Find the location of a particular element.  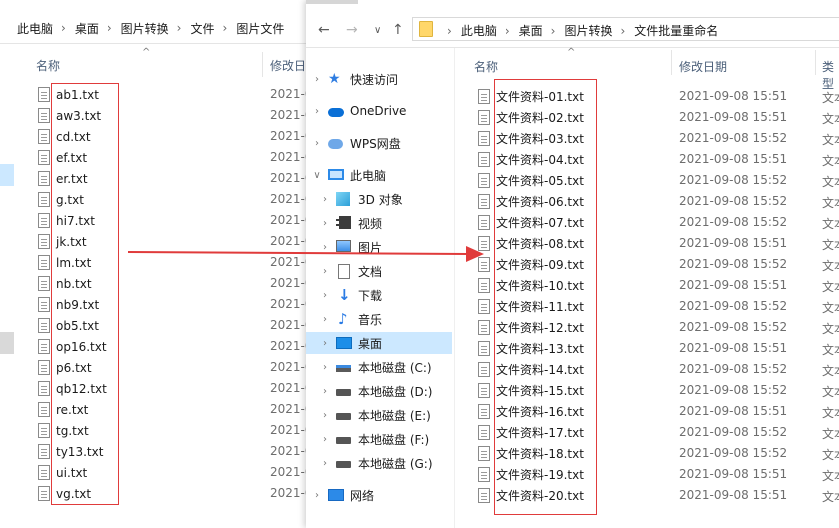

right-address-box: › 此电脑 › 桌面 › 图片转换 › 文件批量重命名 is located at coordinates (625, 29).